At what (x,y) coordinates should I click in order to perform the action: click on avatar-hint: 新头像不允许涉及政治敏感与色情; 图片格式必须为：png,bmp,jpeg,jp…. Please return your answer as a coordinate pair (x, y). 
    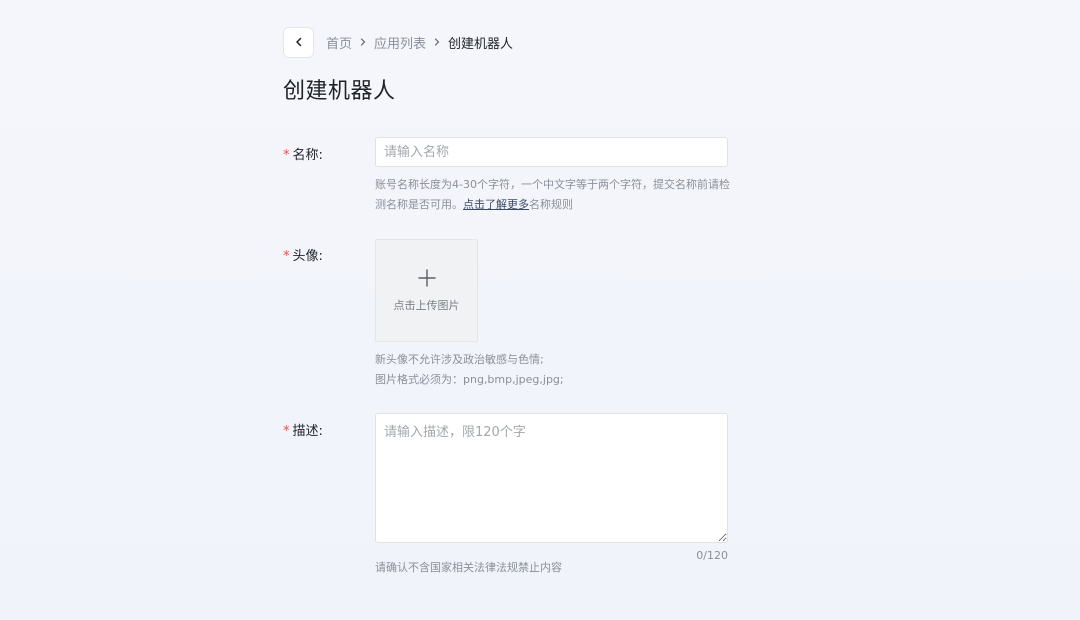
    Looking at the image, I should click on (552, 370).